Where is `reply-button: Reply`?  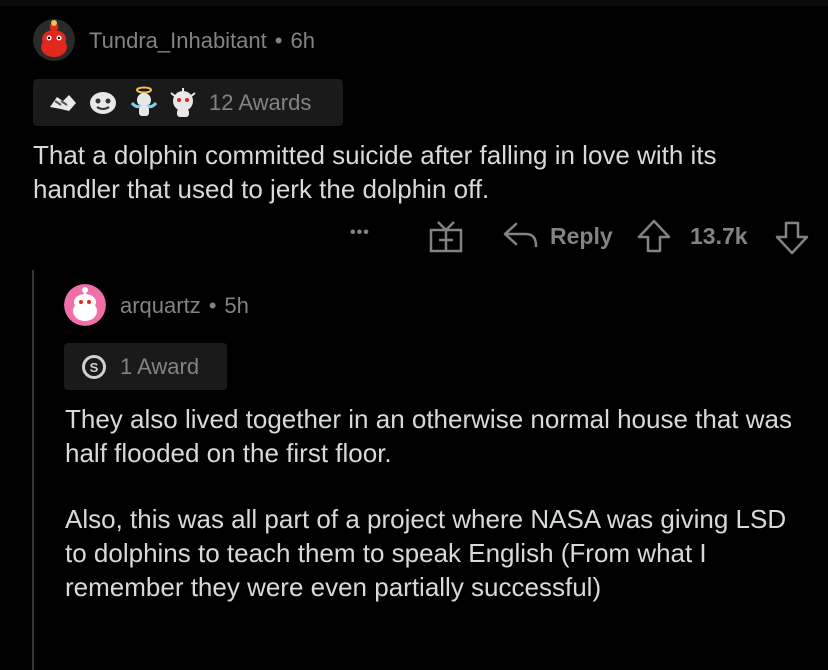 reply-button: Reply is located at coordinates (581, 236).